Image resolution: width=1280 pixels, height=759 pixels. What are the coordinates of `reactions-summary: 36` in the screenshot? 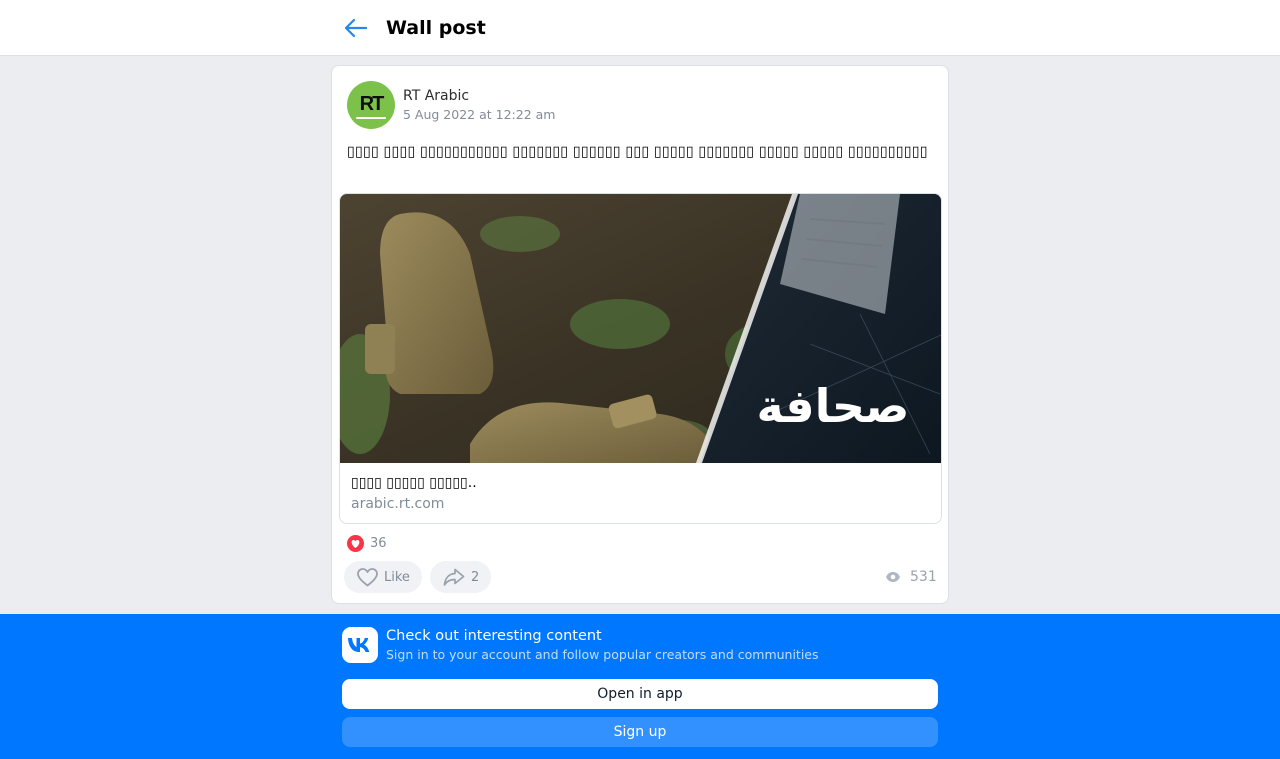 It's located at (367, 543).